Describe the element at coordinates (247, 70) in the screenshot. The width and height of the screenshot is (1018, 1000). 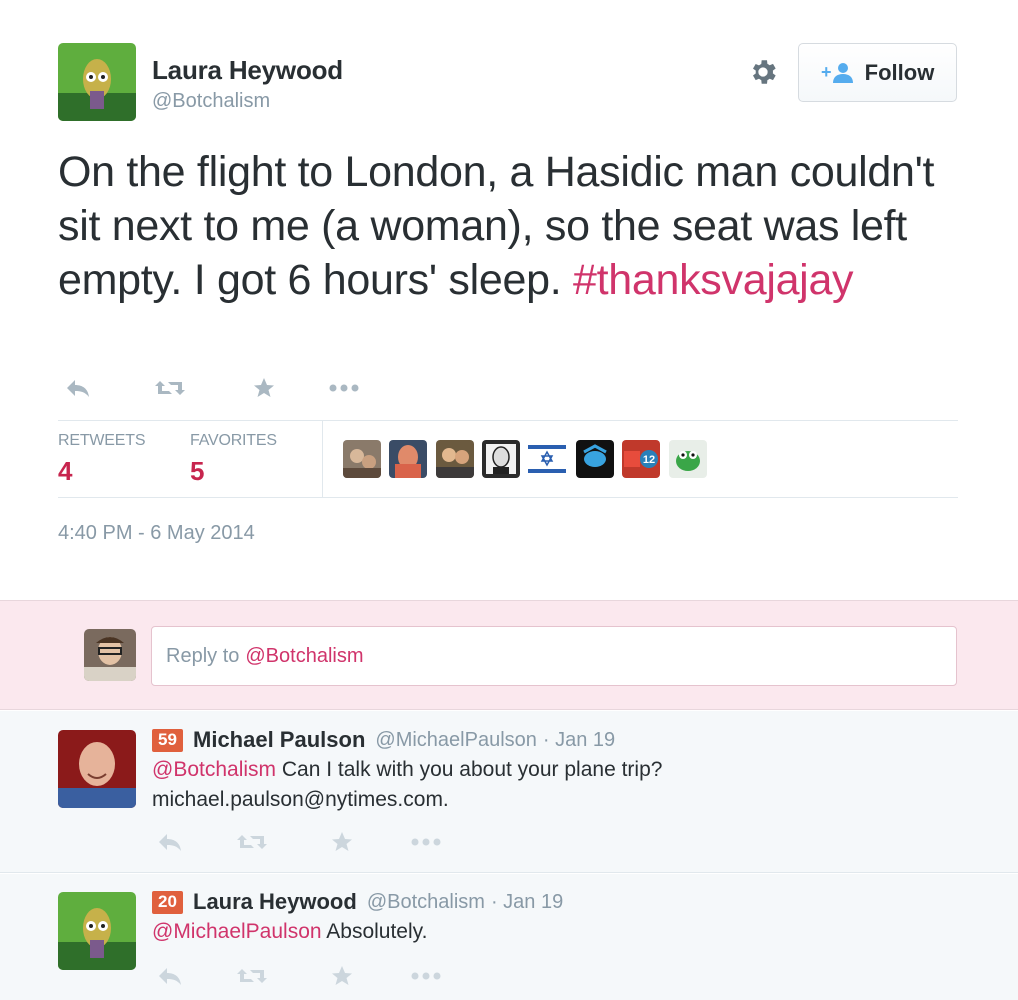
I see `author-name: Laura Heywood` at that location.